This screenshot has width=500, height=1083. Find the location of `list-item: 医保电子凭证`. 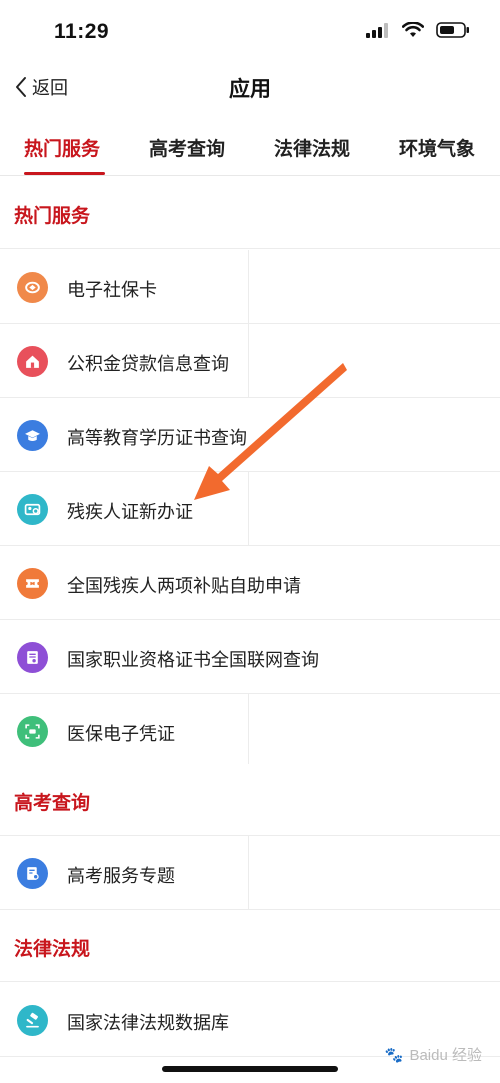

list-item: 医保电子凭证 is located at coordinates (250, 731).